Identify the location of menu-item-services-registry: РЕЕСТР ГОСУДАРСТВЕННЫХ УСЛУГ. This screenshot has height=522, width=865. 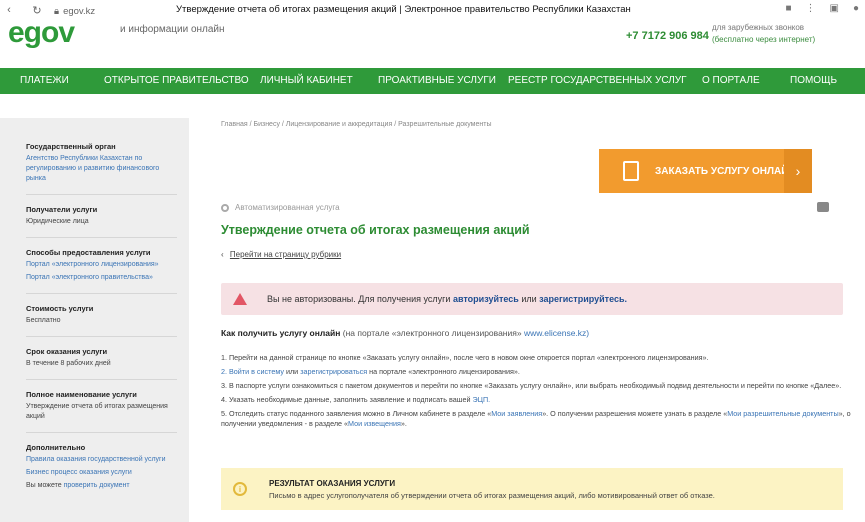
(597, 80).